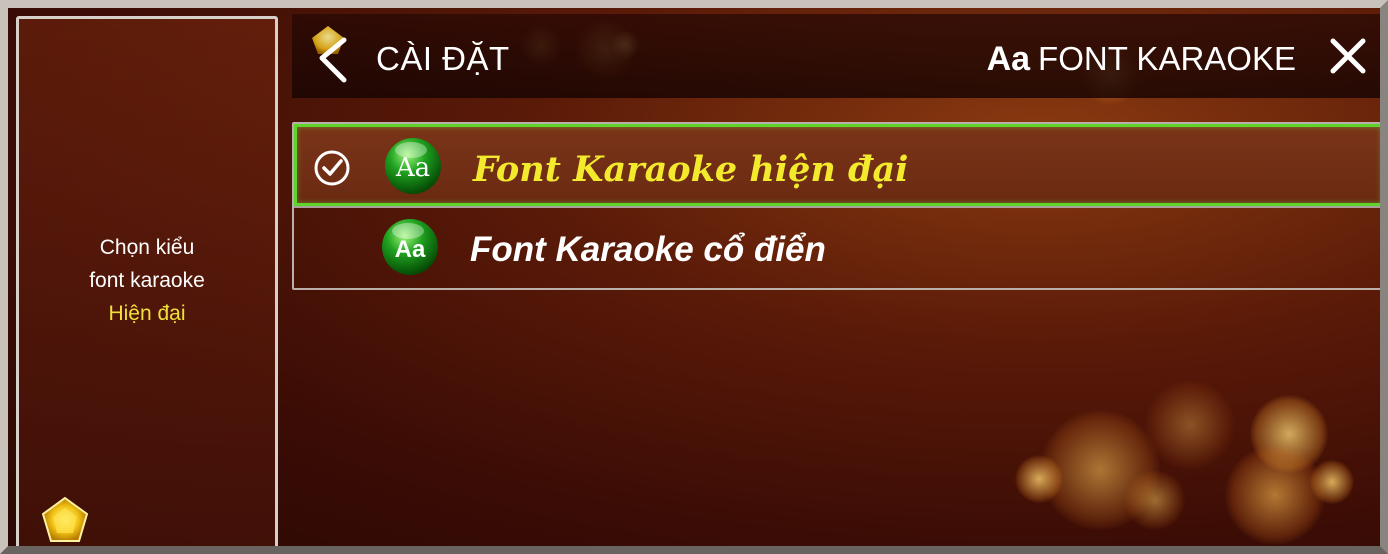 The image size is (1388, 554). I want to click on side-info-line2: font karaoke, so click(147, 280).